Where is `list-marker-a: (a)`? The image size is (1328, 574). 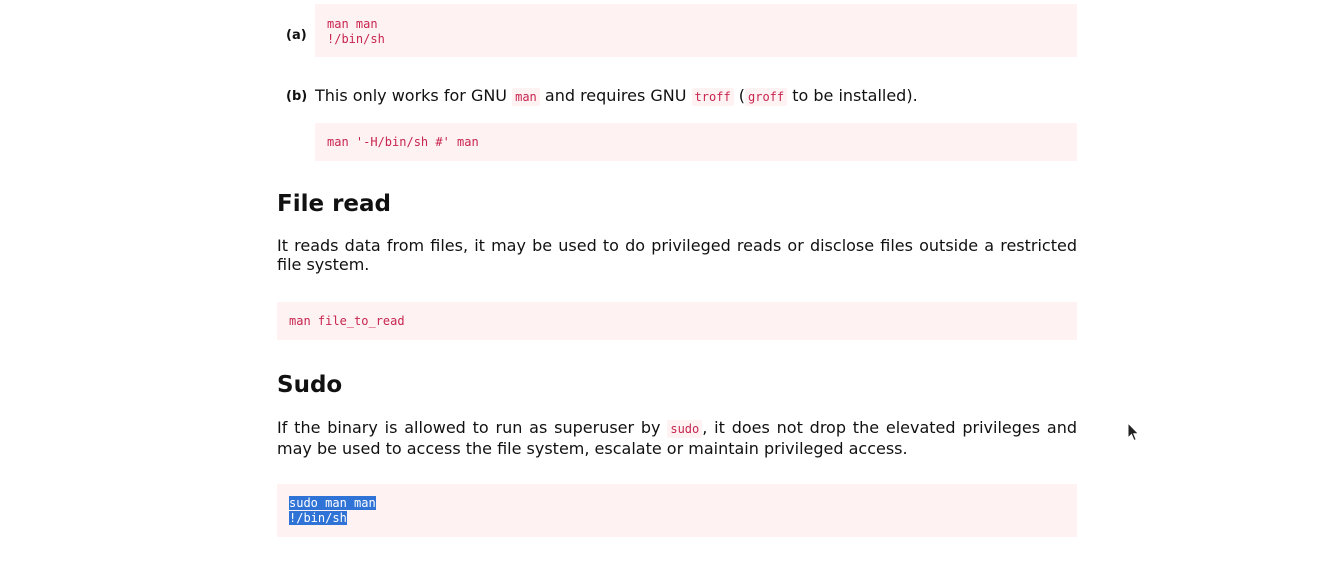
list-marker-a: (a) is located at coordinates (296, 35).